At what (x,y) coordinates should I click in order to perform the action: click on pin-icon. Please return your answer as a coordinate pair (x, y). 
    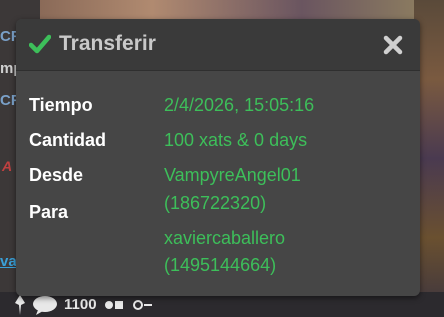
    Looking at the image, I should click on (20, 304).